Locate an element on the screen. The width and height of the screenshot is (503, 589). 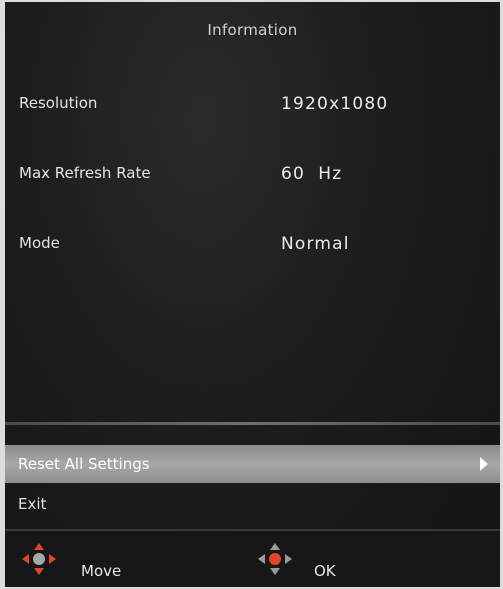
reset-all-settings-item: Reset All Settings is located at coordinates (252, 464).